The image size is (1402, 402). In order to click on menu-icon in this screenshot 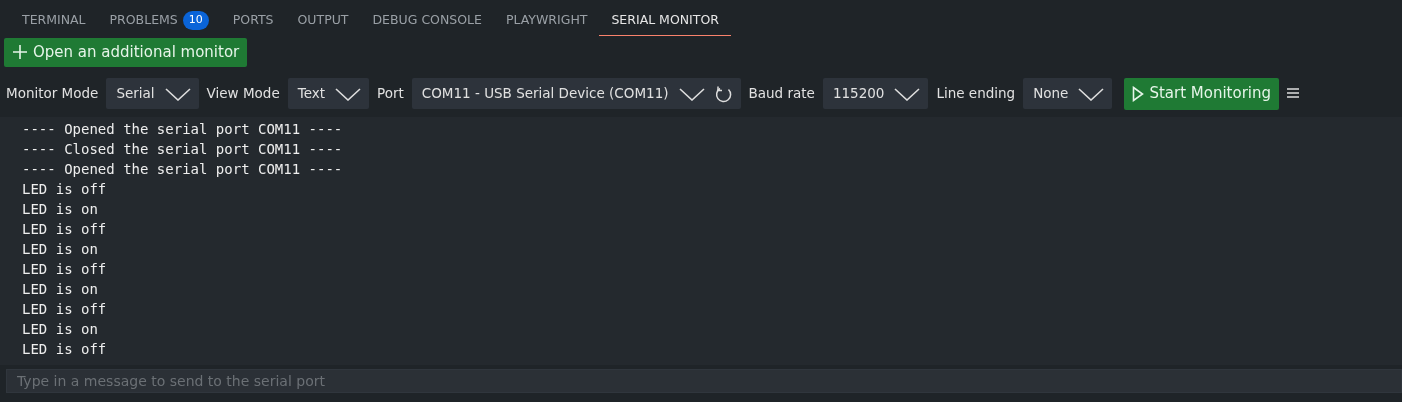, I will do `click(1293, 93)`.